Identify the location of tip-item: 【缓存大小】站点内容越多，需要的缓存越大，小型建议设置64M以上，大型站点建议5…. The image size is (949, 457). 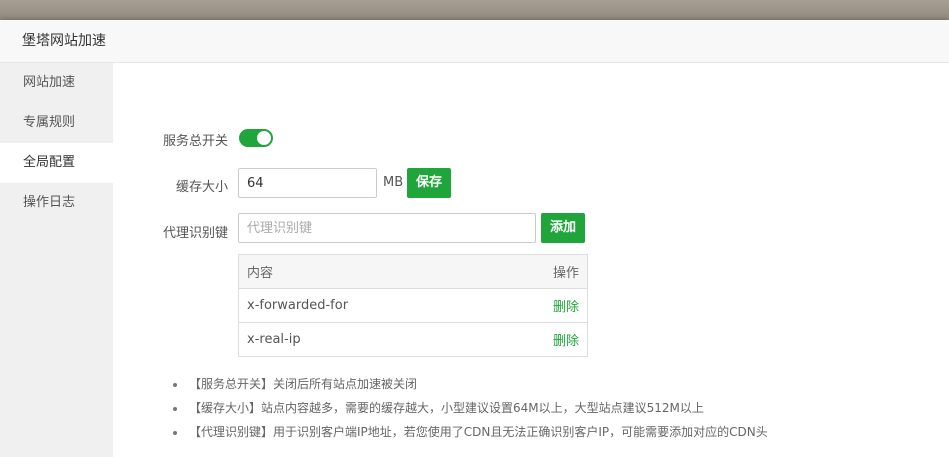
(470, 408).